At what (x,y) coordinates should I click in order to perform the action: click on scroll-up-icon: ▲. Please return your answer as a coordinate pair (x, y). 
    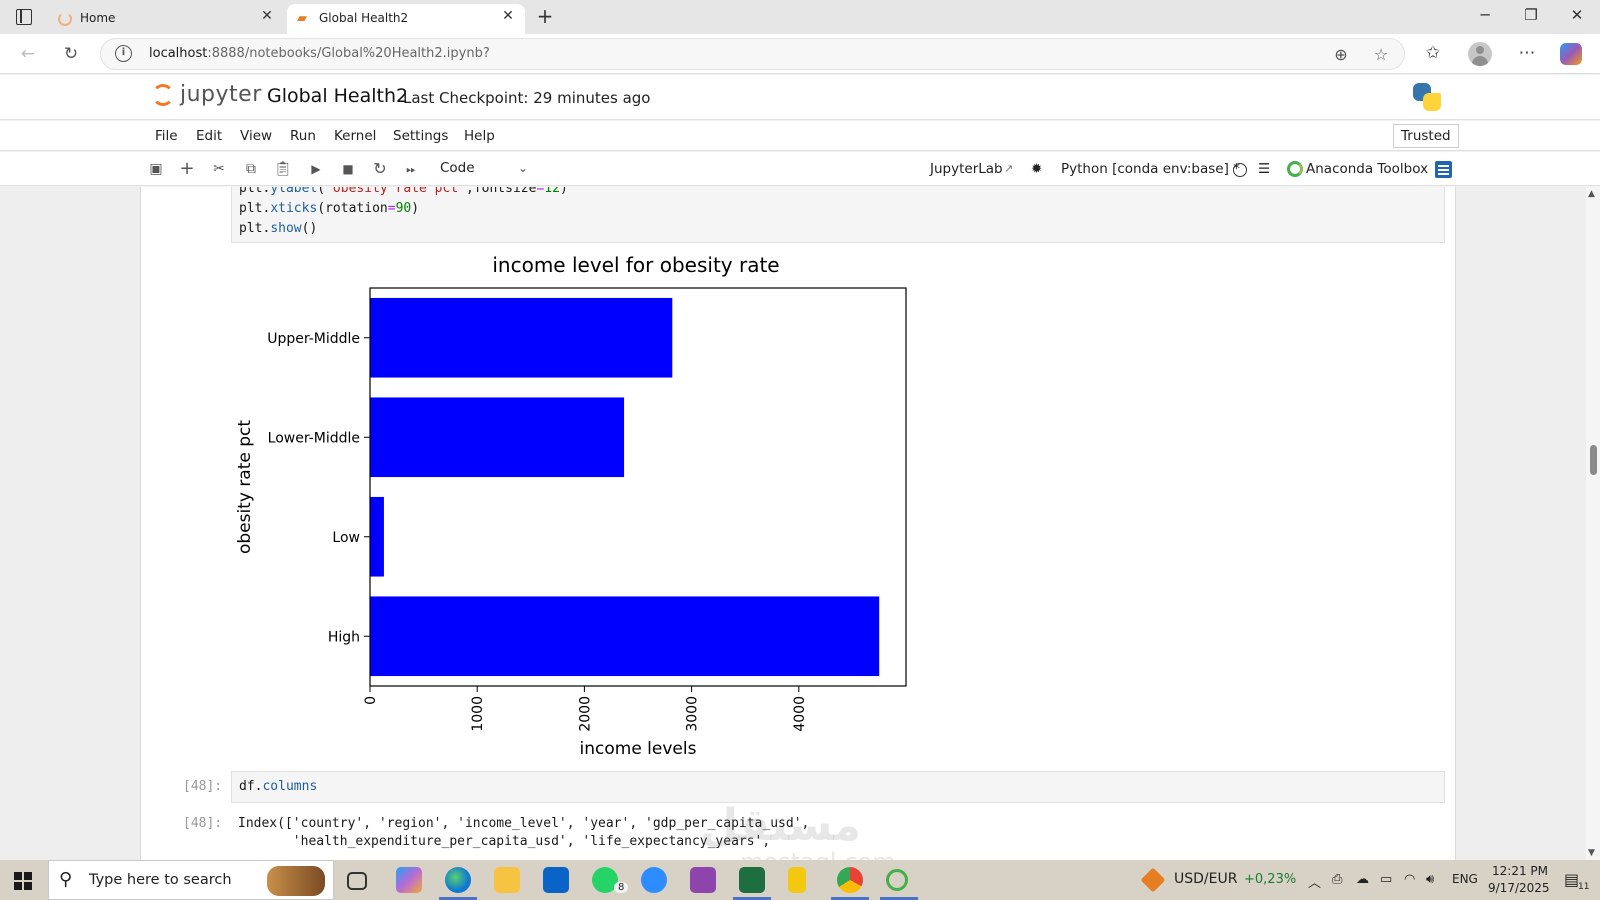
    Looking at the image, I should click on (1591, 194).